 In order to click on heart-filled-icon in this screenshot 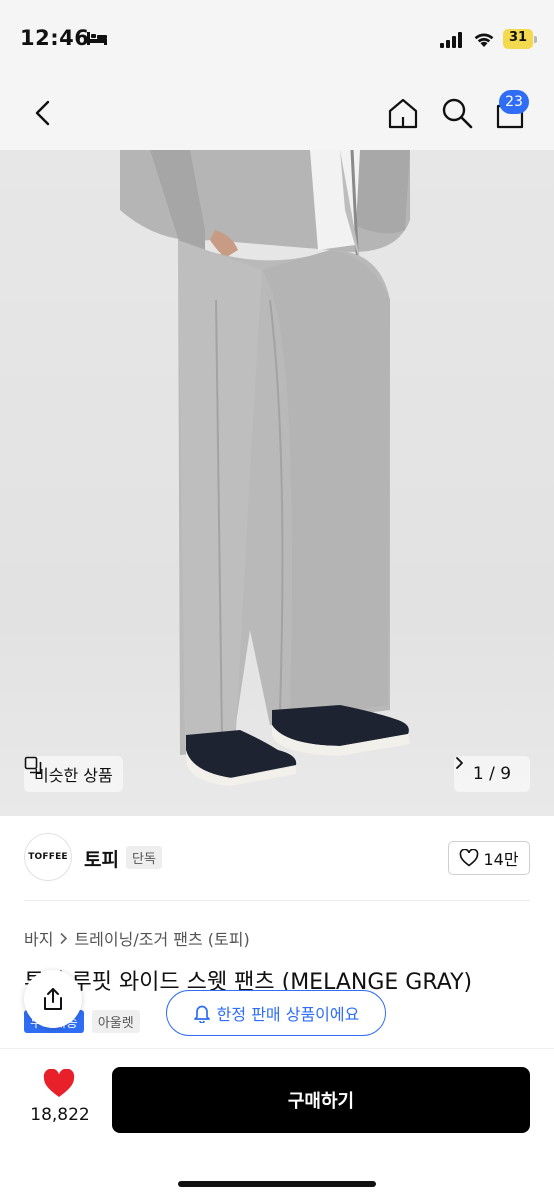, I will do `click(59, 1084)`.